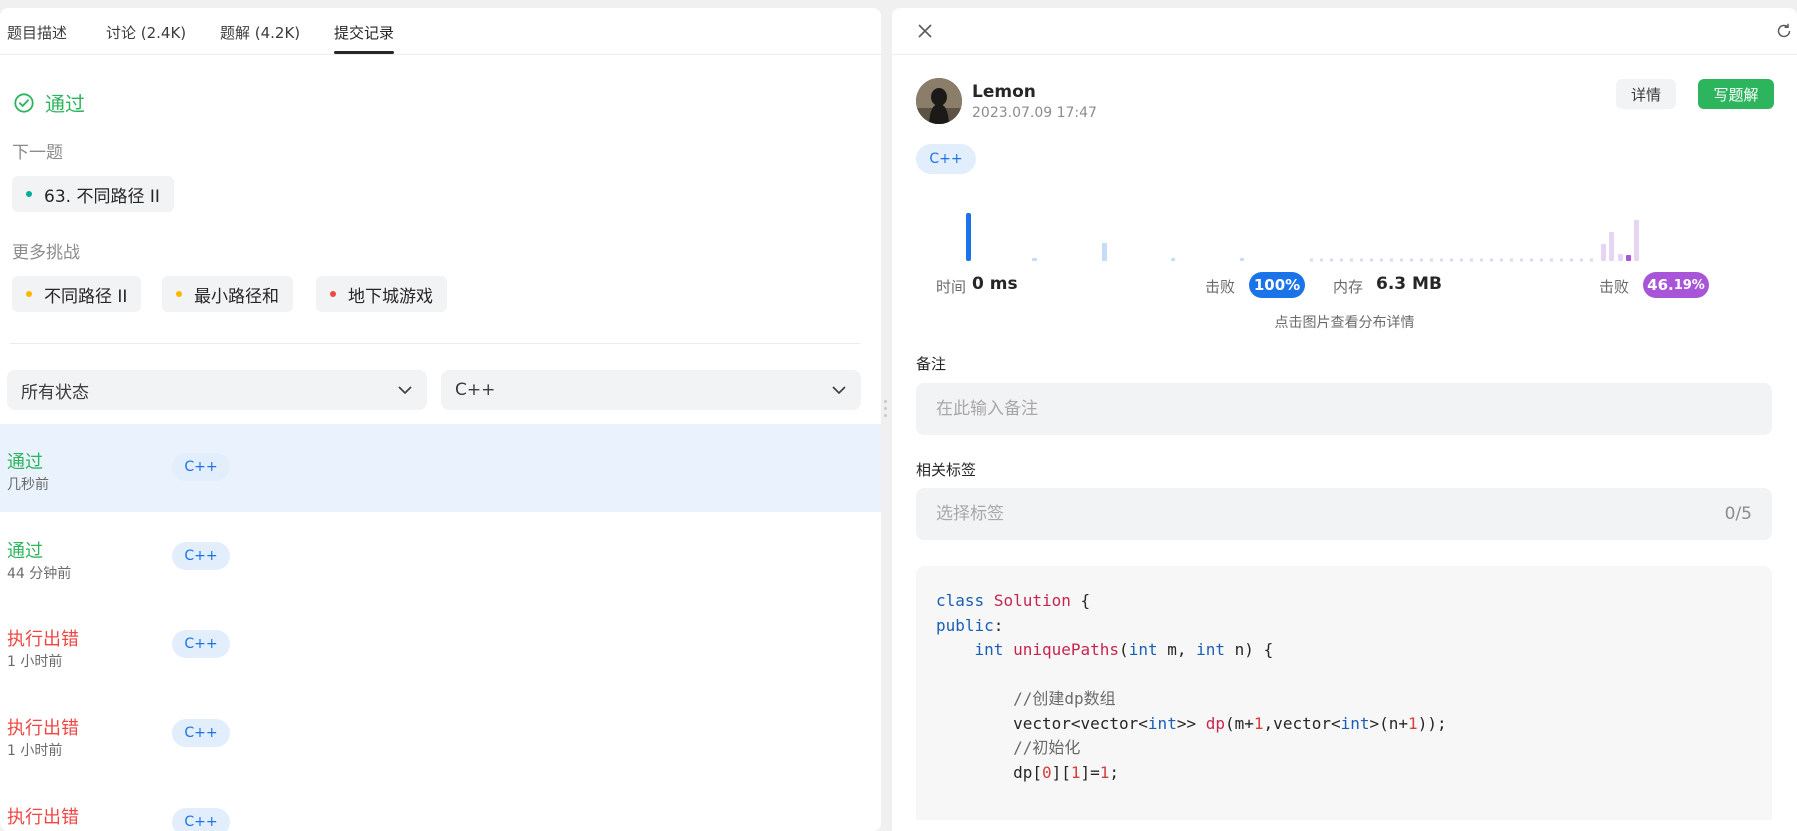 This screenshot has height=831, width=1797. I want to click on tab-submissions: 提交记录, so click(364, 32).